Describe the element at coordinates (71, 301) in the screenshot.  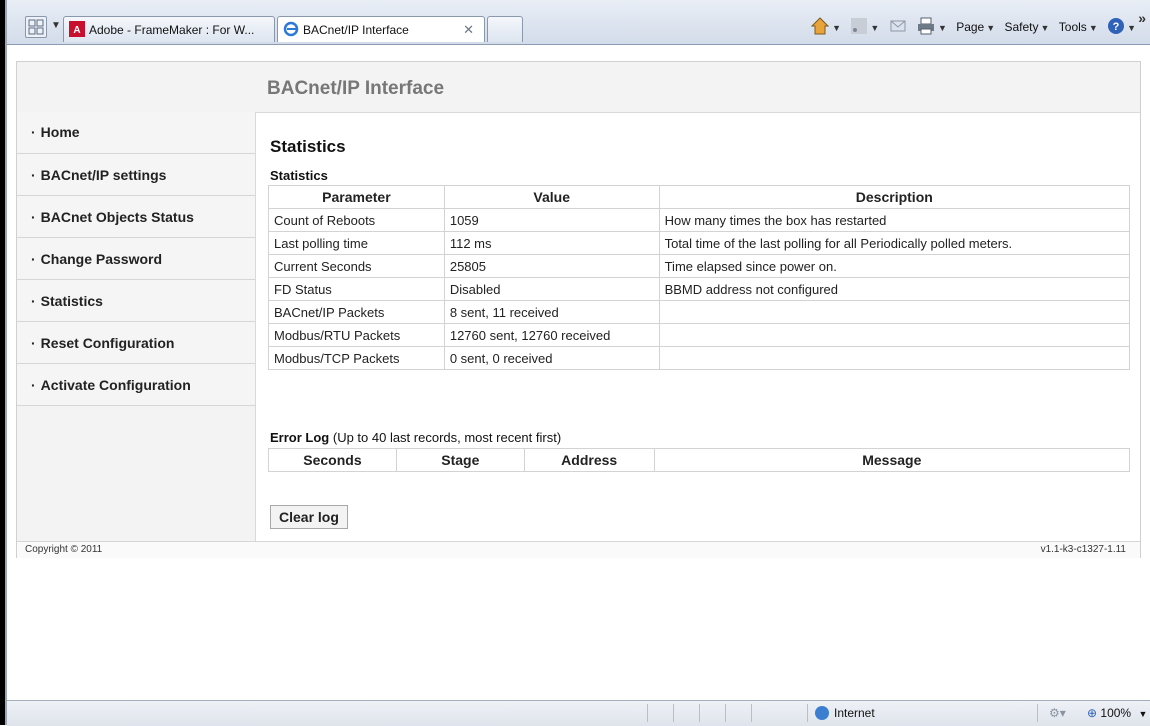
I see `sidebar-item-label: Statistics` at that location.